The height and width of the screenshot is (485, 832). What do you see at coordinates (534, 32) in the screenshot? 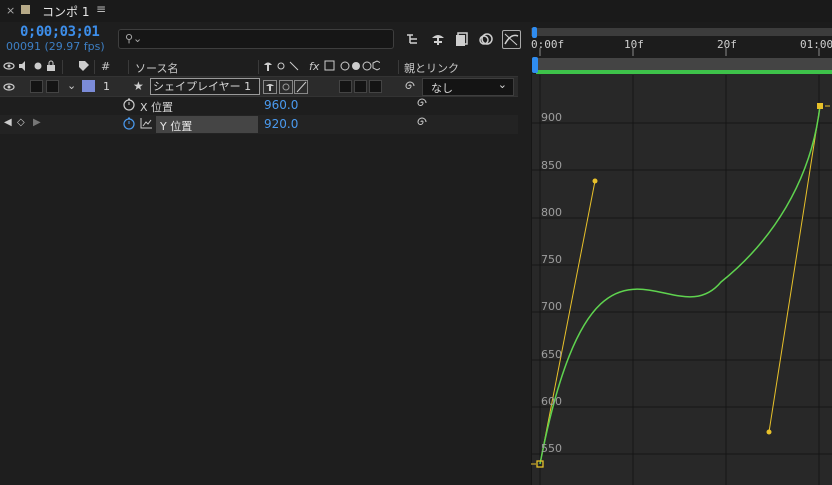
I see `time-navigator-start-handle` at bounding box center [534, 32].